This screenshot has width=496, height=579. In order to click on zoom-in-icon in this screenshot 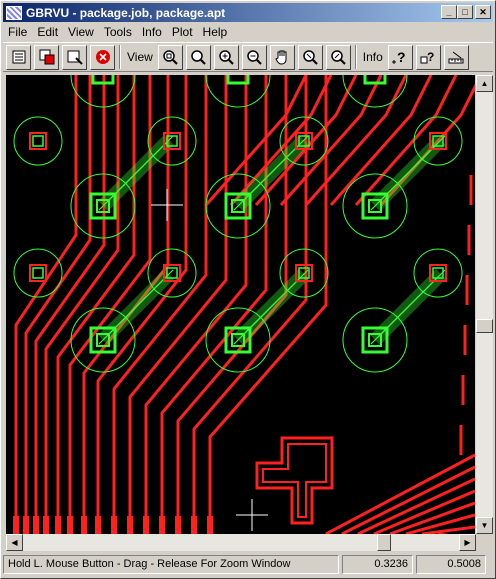, I will do `click(227, 57)`.